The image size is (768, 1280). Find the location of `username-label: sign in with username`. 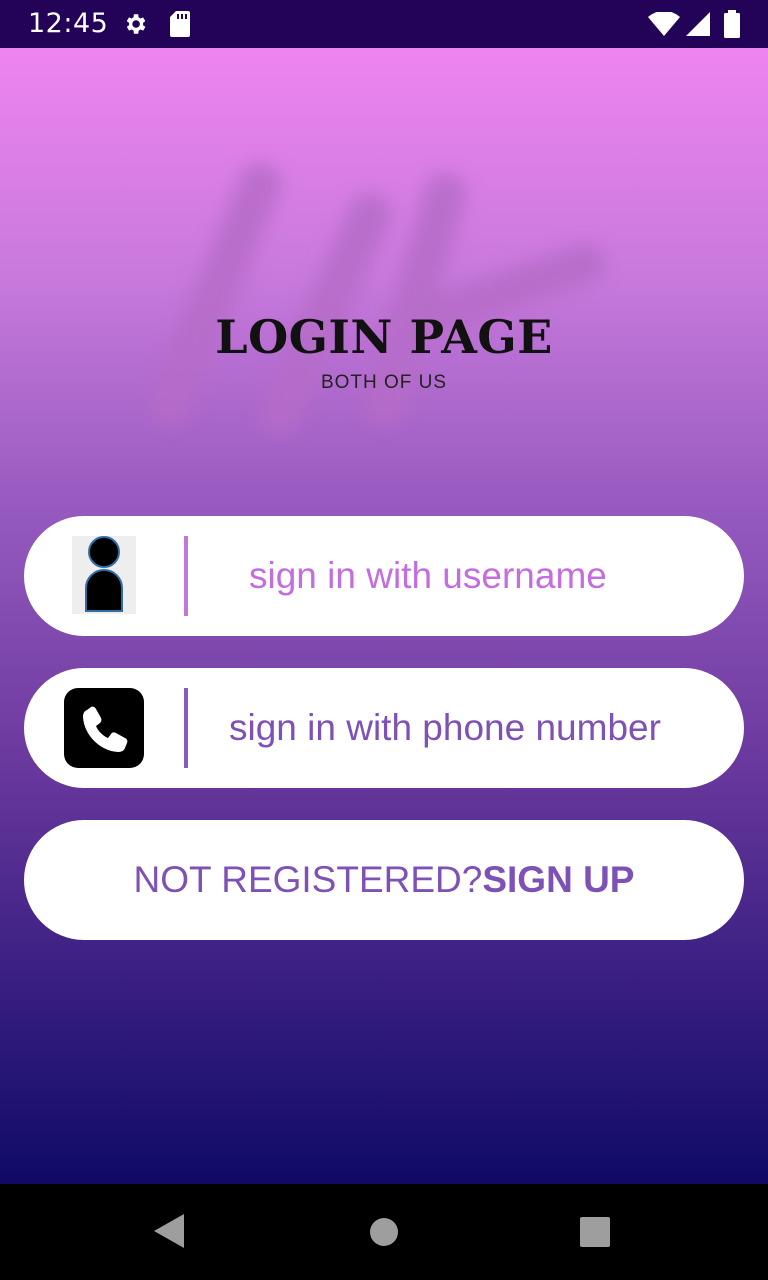

username-label: sign in with username is located at coordinates (428, 575).